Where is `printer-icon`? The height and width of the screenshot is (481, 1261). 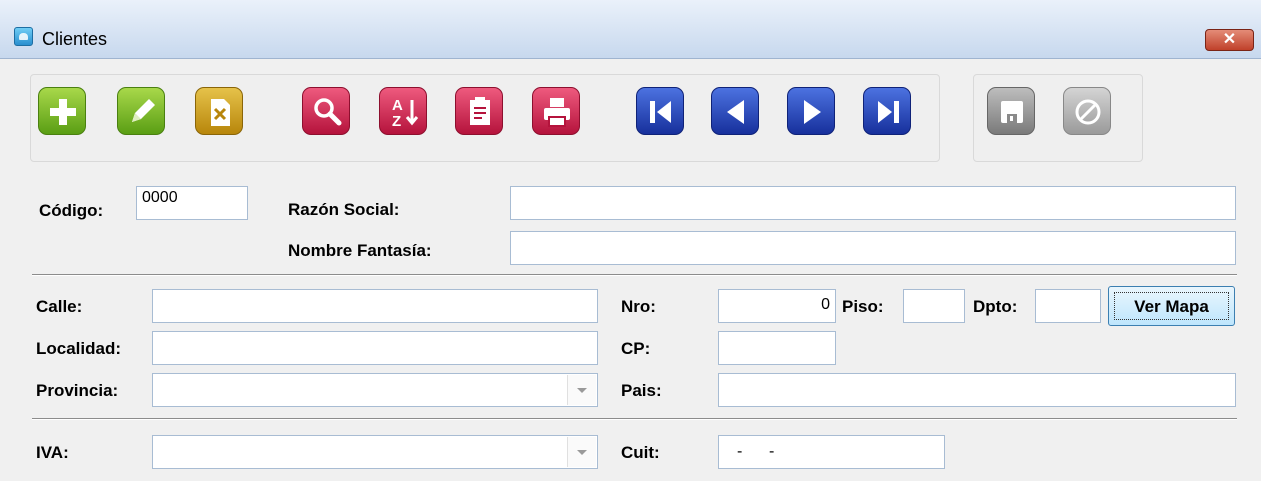
printer-icon is located at coordinates (557, 112).